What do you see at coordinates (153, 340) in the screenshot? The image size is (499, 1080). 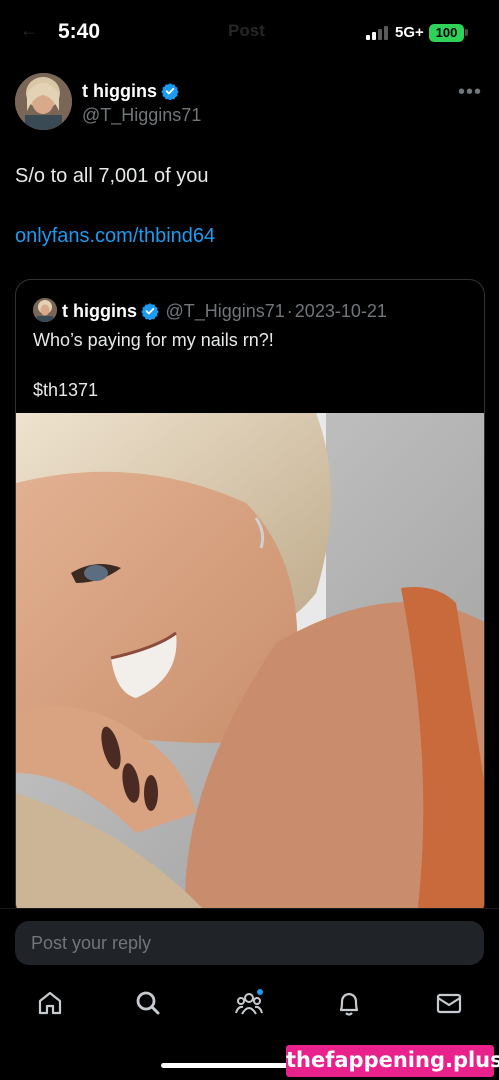 I see `quoted-text: Who’s paying for my nails rn?!` at bounding box center [153, 340].